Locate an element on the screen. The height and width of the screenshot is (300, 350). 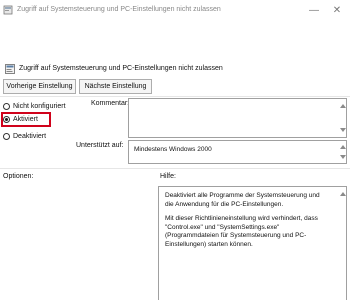
next-setting-button: Nächste Einstellung is located at coordinates (115, 86).